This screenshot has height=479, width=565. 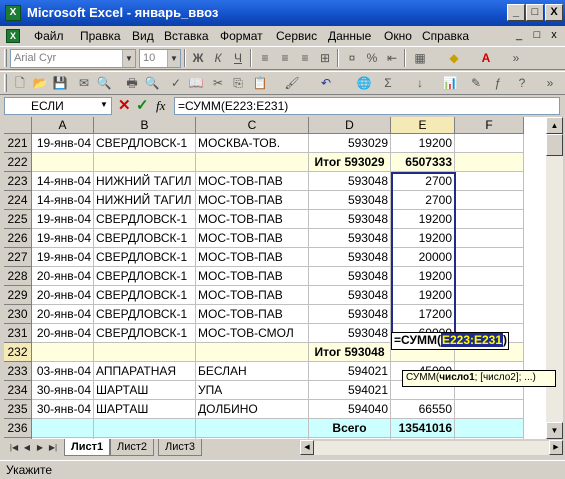 What do you see at coordinates (350, 219) in the screenshot?
I see `cell-d225: 593048` at bounding box center [350, 219].